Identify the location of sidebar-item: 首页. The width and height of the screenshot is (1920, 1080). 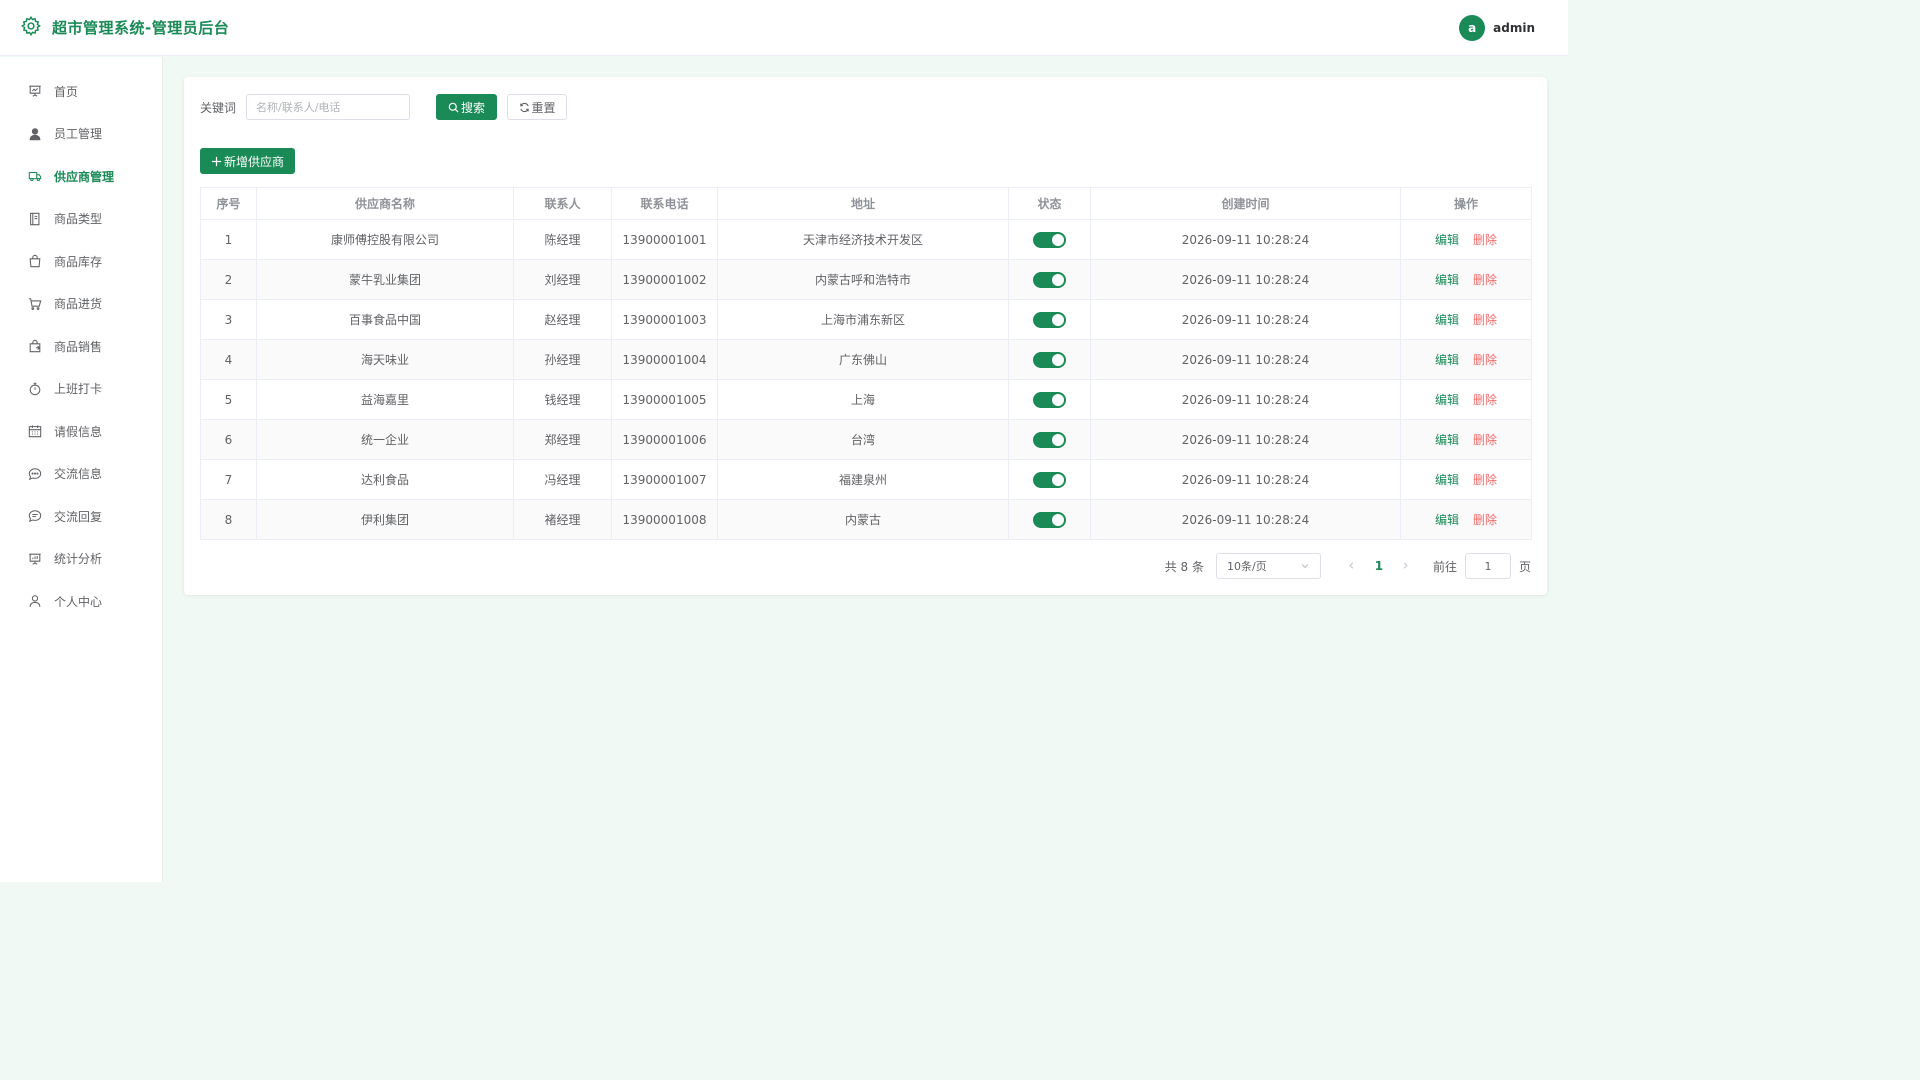
(81, 91).